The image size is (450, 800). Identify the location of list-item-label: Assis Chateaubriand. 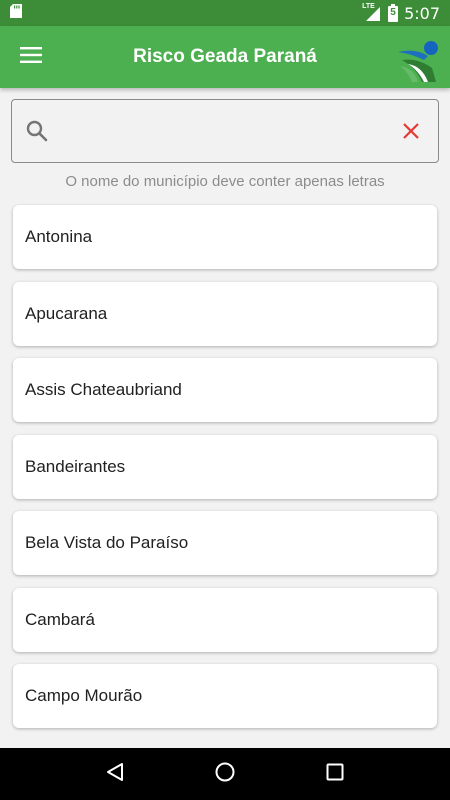
(103, 389).